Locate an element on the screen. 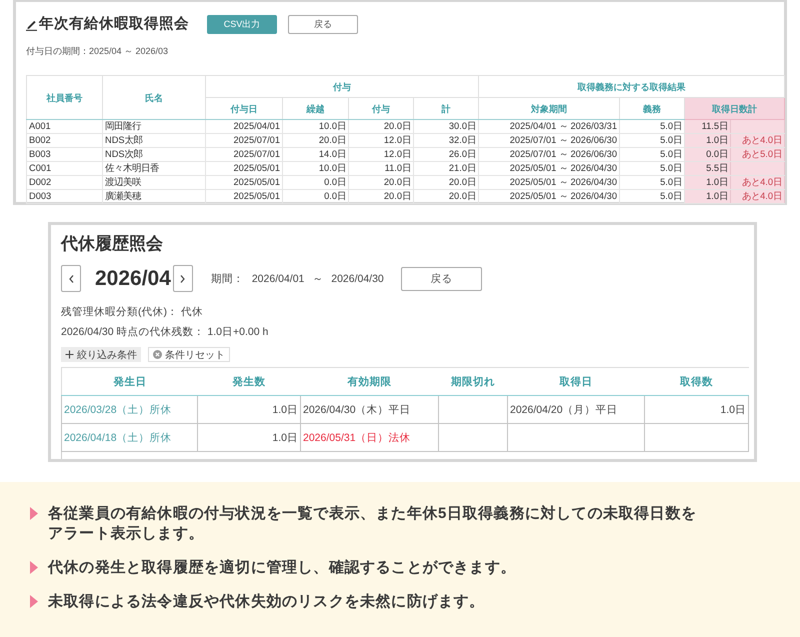 The image size is (800, 637). table-cell: NDS太郎 is located at coordinates (154, 141).